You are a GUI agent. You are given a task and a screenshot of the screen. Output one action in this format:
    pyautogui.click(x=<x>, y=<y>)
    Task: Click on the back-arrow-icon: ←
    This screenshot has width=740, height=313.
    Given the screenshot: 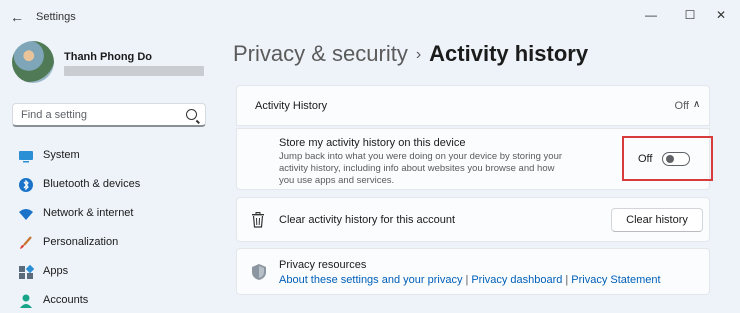 What is the action you would take?
    pyautogui.click(x=17, y=17)
    